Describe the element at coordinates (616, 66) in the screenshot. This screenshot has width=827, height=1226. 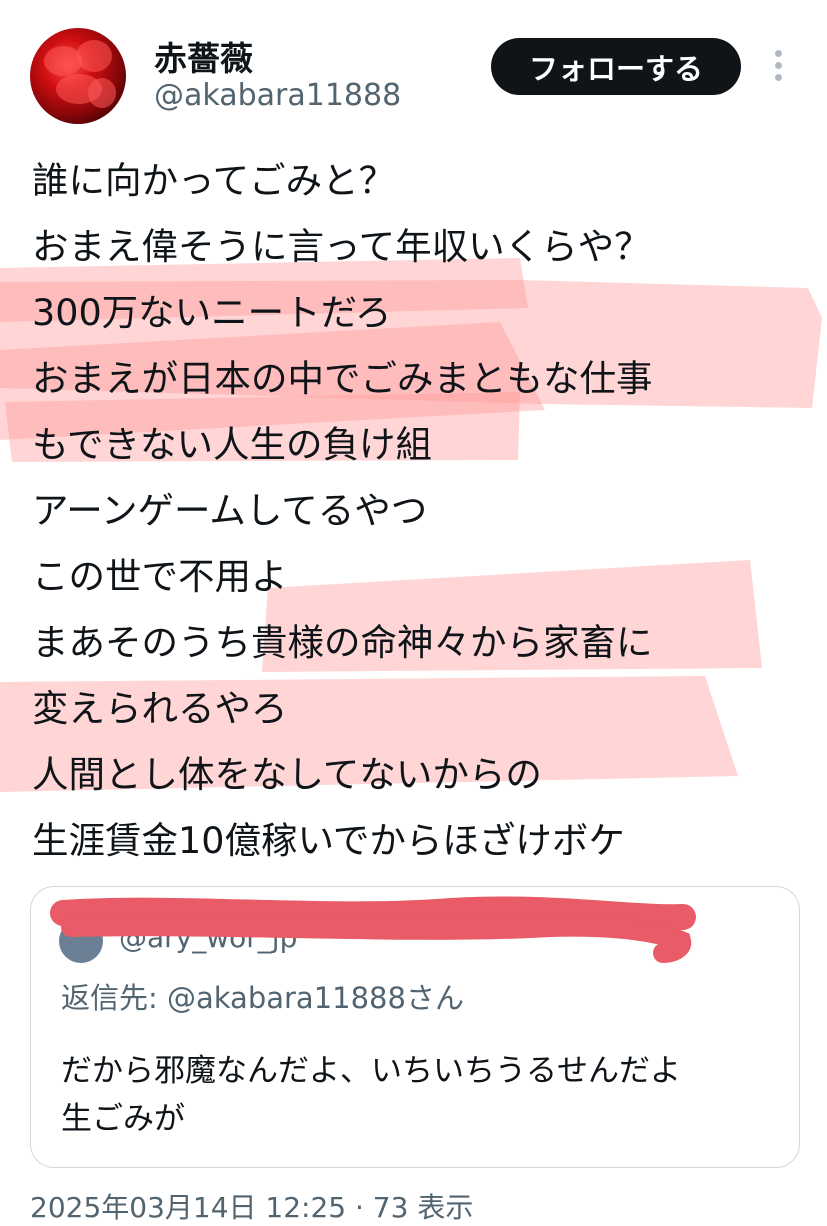
I see `follow-button: フォローする` at that location.